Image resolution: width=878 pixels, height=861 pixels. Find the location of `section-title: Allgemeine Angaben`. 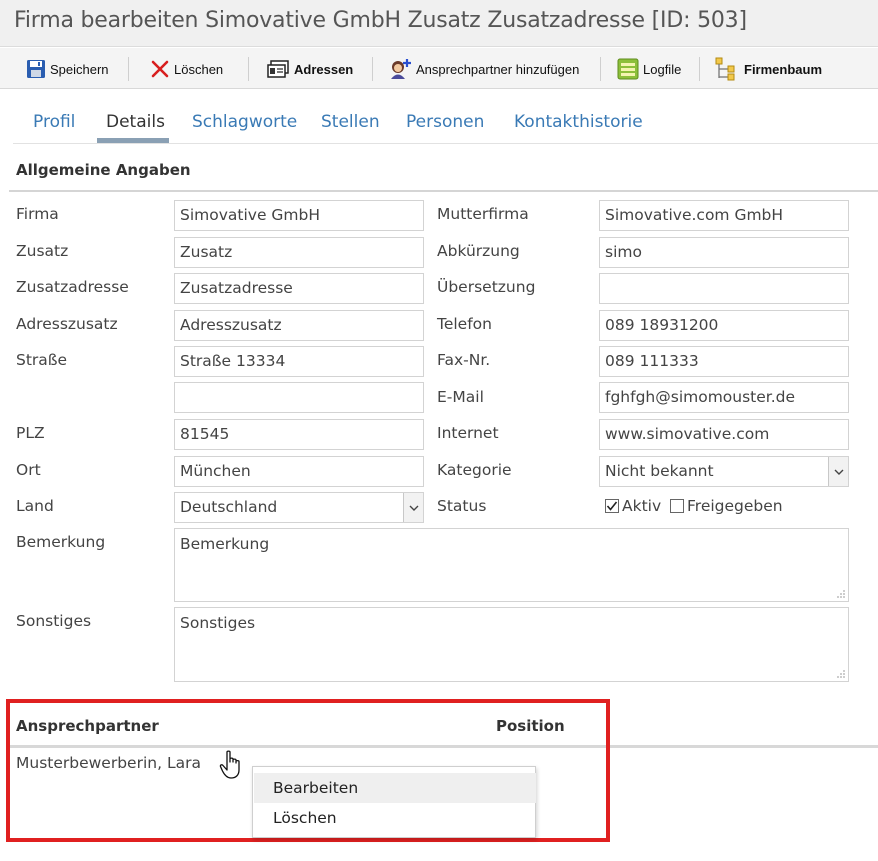

section-title: Allgemeine Angaben is located at coordinates (103, 170).